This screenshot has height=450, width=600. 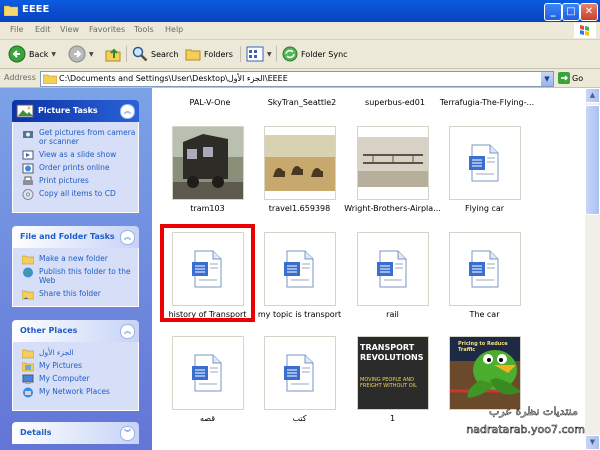 I want to click on desert-camels-thumbnail, so click(x=300, y=163).